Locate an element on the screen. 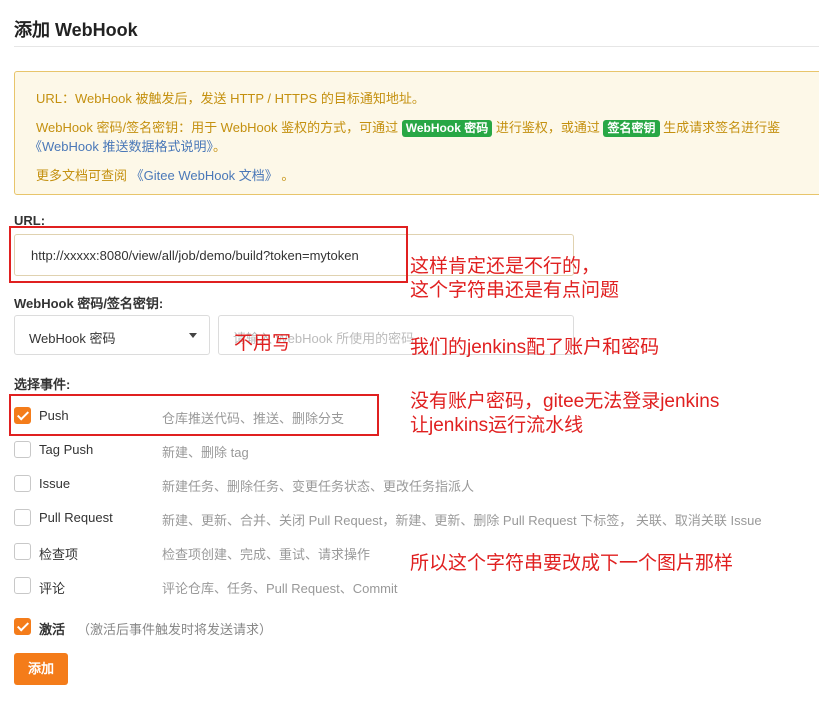  annotation-note-3: 没有账户密码，gitee无法登录jenkins 让jenkins运行流水线 is located at coordinates (564, 414).